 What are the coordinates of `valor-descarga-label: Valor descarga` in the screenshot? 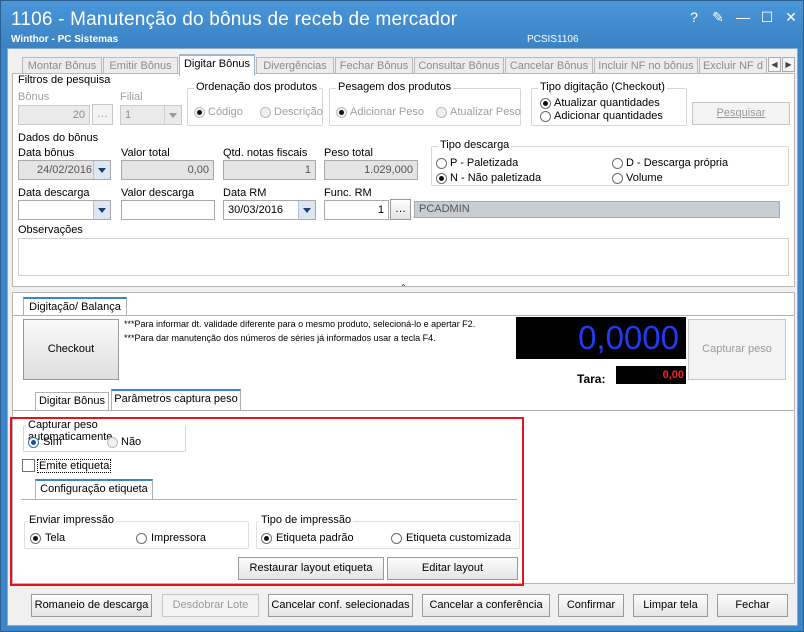 It's located at (158, 193).